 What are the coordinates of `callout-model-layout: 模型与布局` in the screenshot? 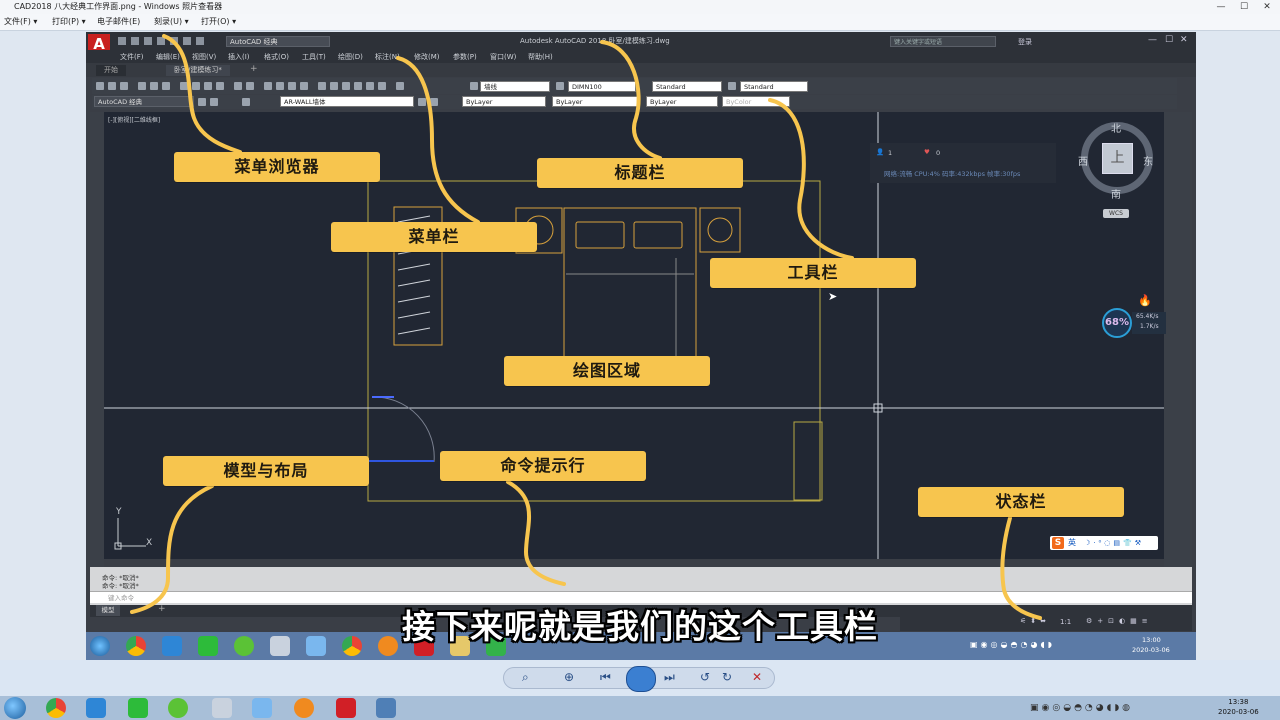 It's located at (266, 471).